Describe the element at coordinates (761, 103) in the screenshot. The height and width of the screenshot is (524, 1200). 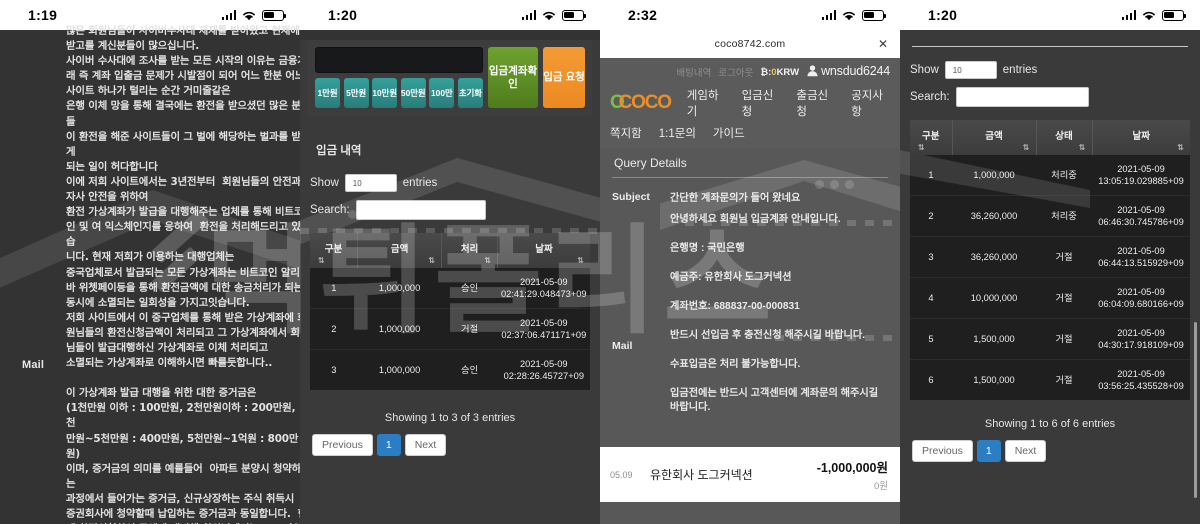
I see `nav-item-deposit: 입금신청` at that location.